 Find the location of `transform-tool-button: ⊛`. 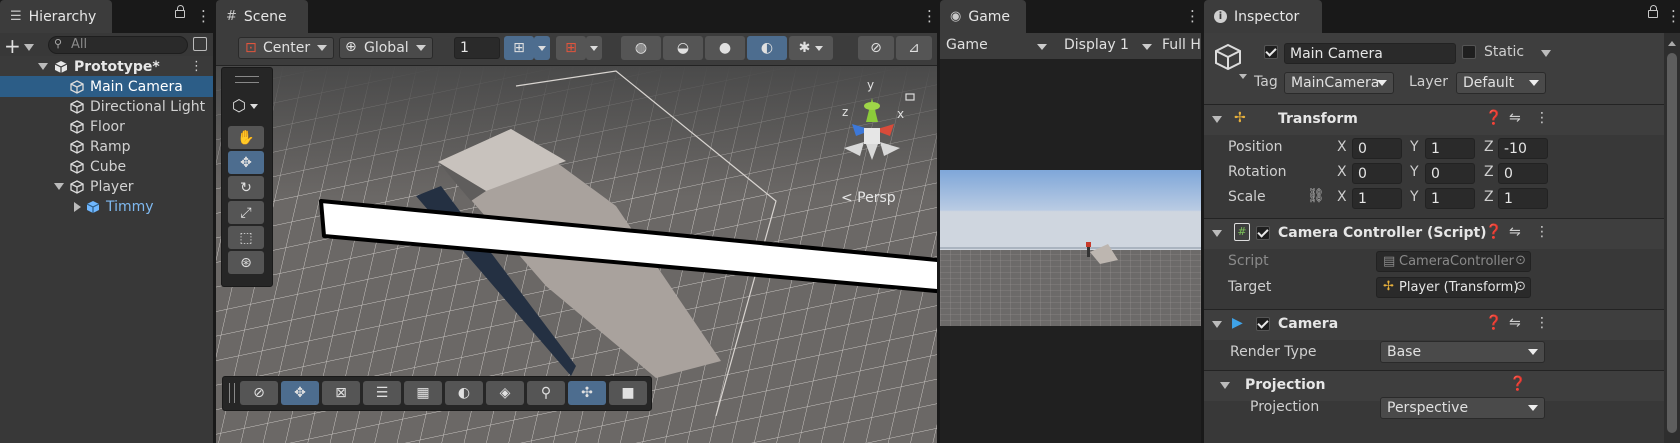

transform-tool-button: ⊛ is located at coordinates (246, 262).